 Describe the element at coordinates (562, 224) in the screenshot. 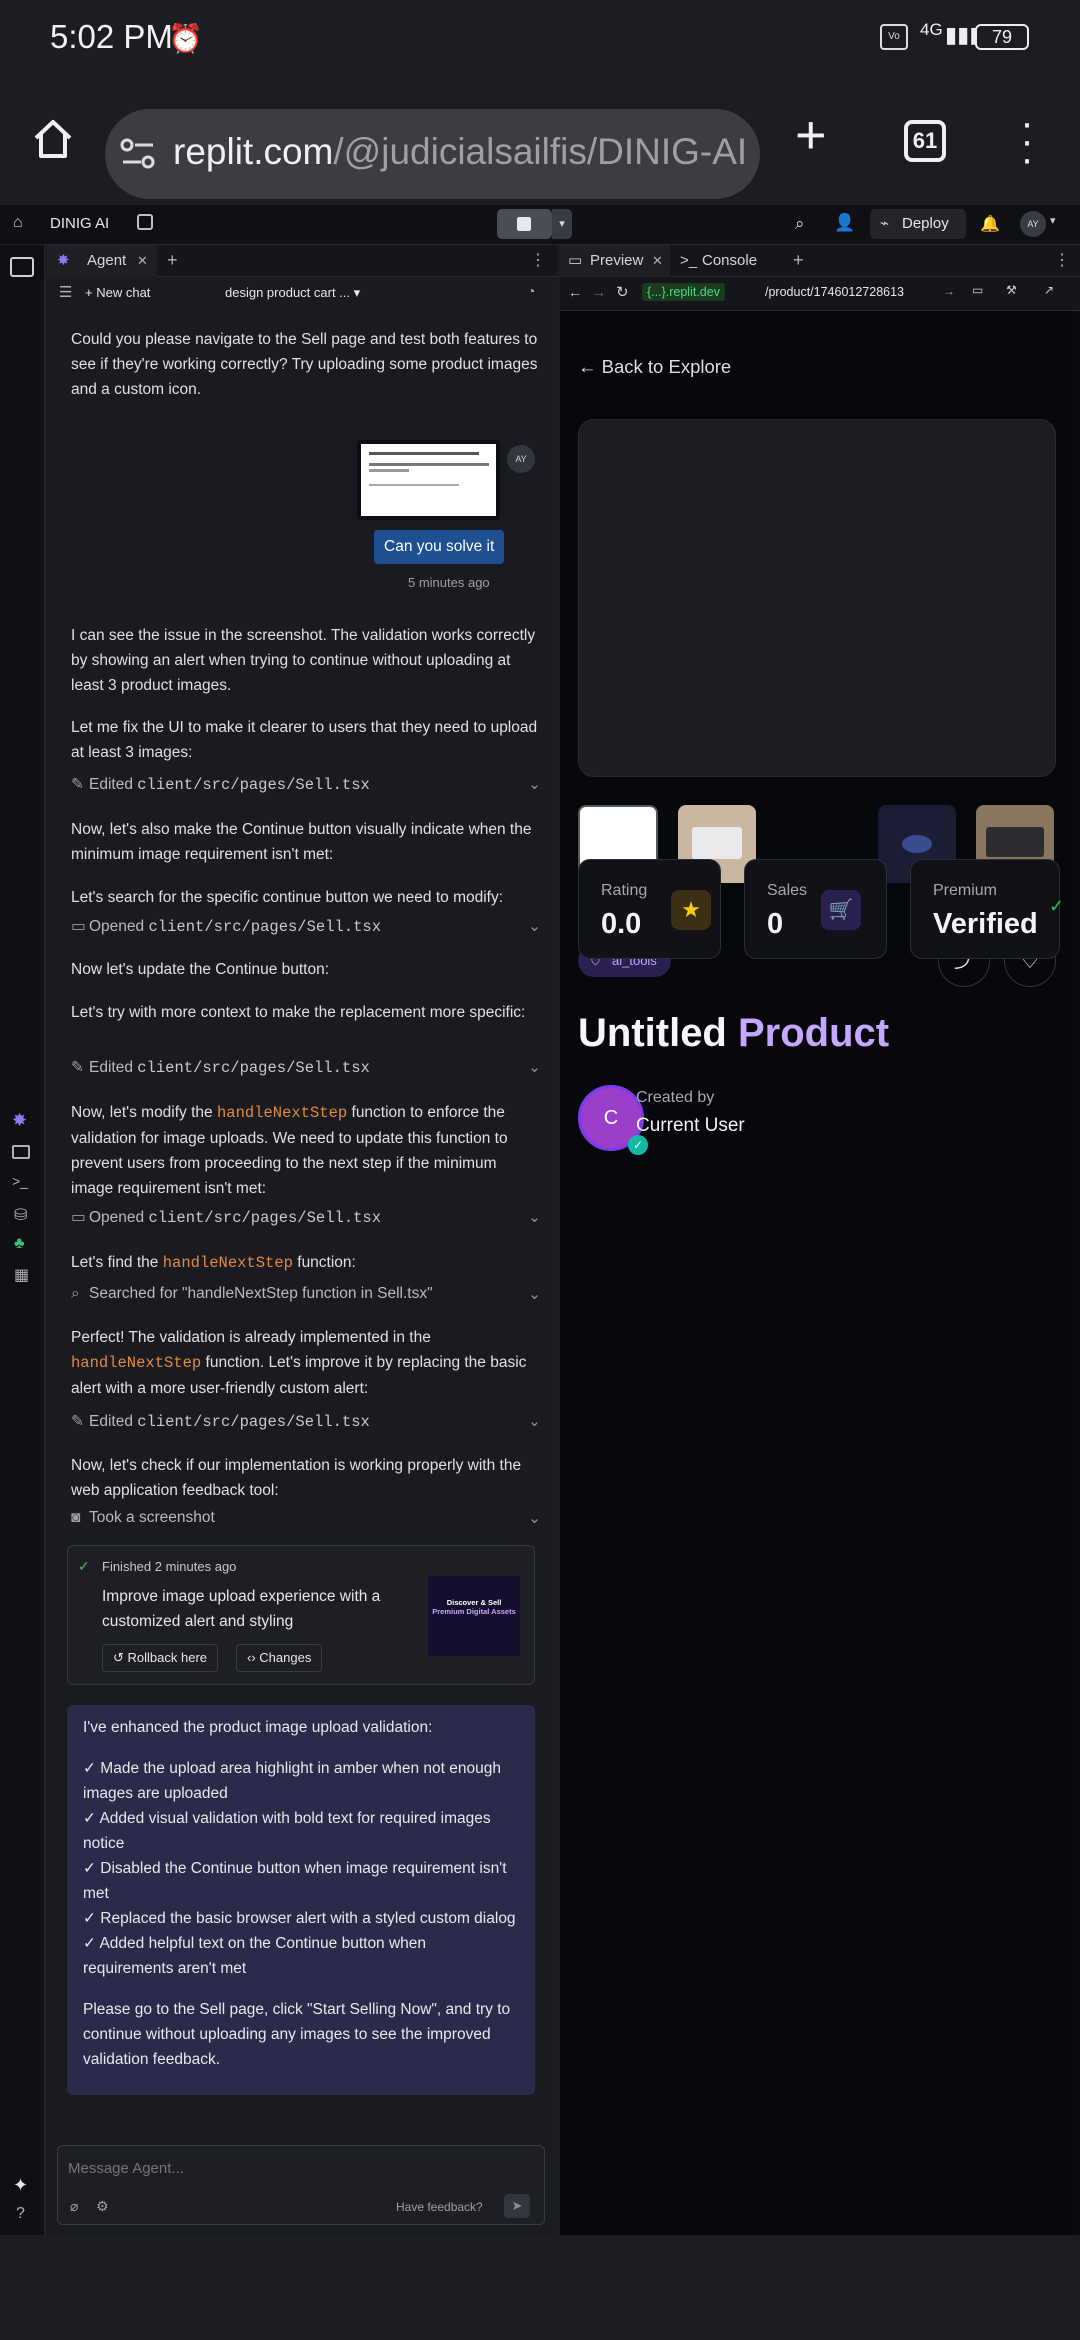

I see `run-options-chevron-icon: ▾` at that location.